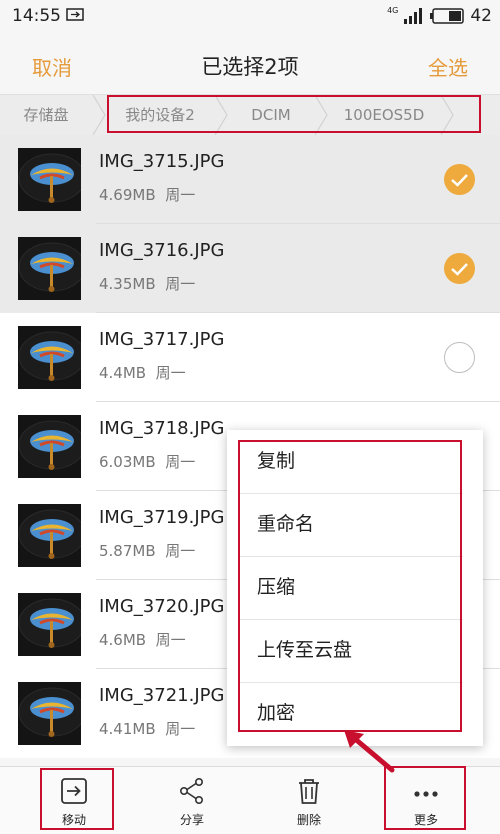 The width and height of the screenshot is (500, 834). I want to click on file-name: IMG_3720.JPG, so click(162, 606).